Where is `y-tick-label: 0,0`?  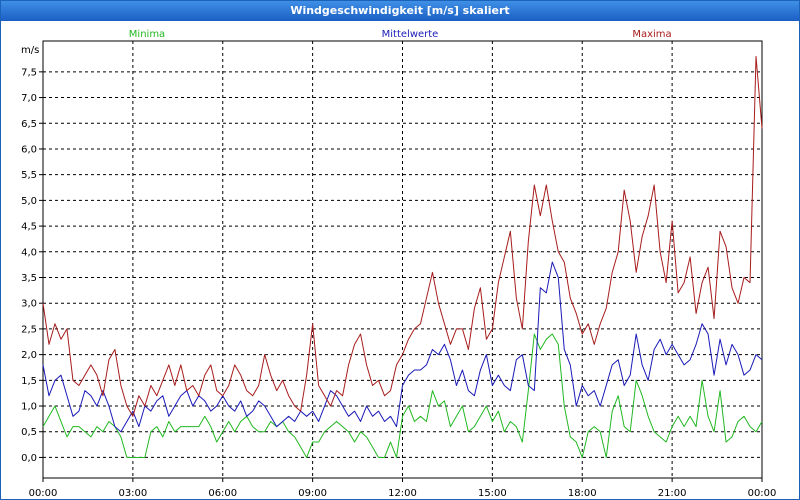
y-tick-label: 0,0 is located at coordinates (29, 458).